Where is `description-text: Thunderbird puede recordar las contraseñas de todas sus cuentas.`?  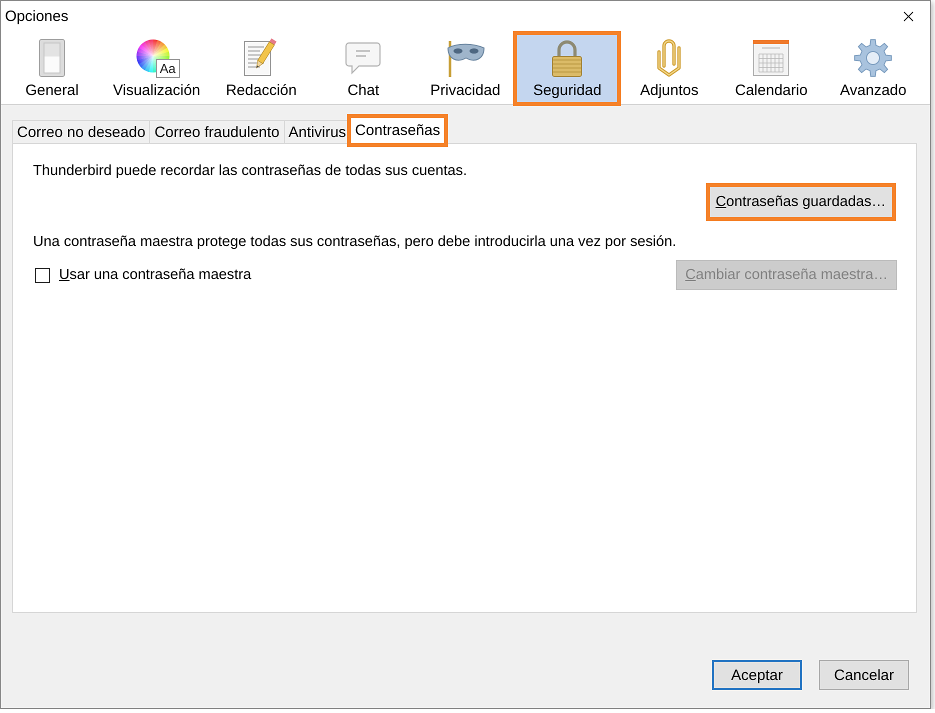 description-text: Thunderbird puede recordar las contraseñas de todas sus cuentas. is located at coordinates (250, 171).